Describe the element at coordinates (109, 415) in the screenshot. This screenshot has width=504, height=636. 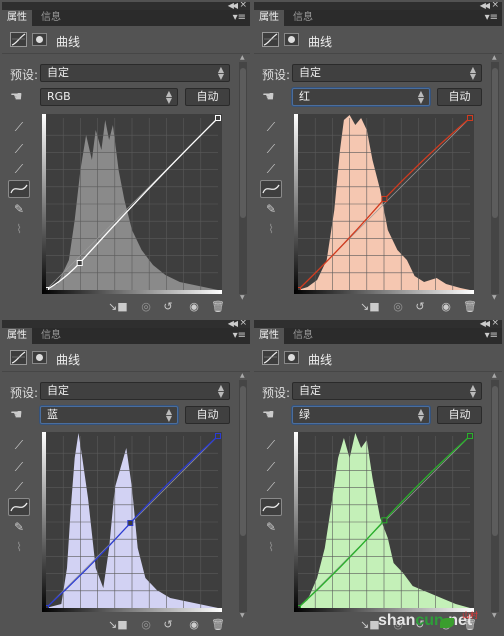
I see `channel-select: 蓝 ▲ ▼` at that location.